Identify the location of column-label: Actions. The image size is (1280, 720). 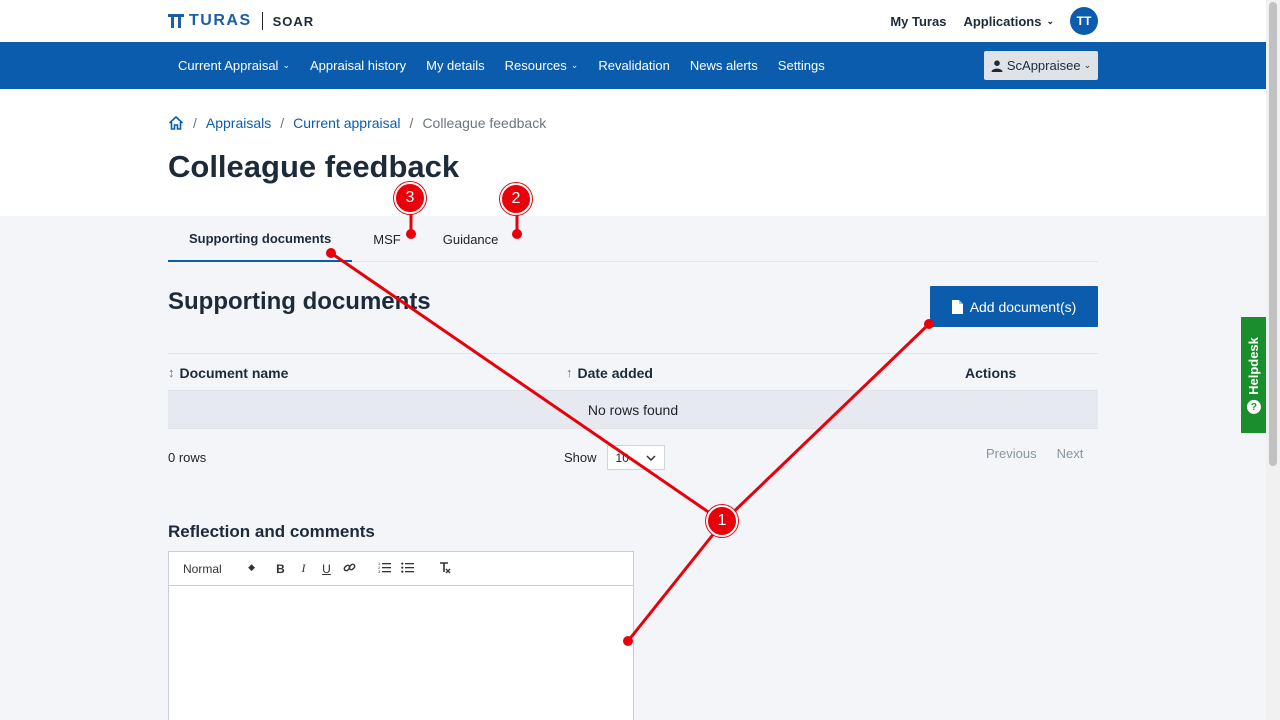
(991, 372).